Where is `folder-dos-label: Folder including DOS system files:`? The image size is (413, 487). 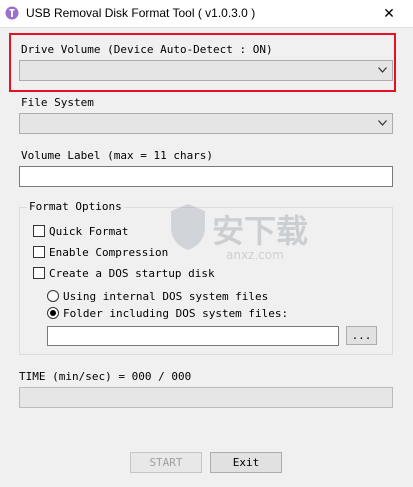
folder-dos-label: Folder including DOS system files: is located at coordinates (175, 313).